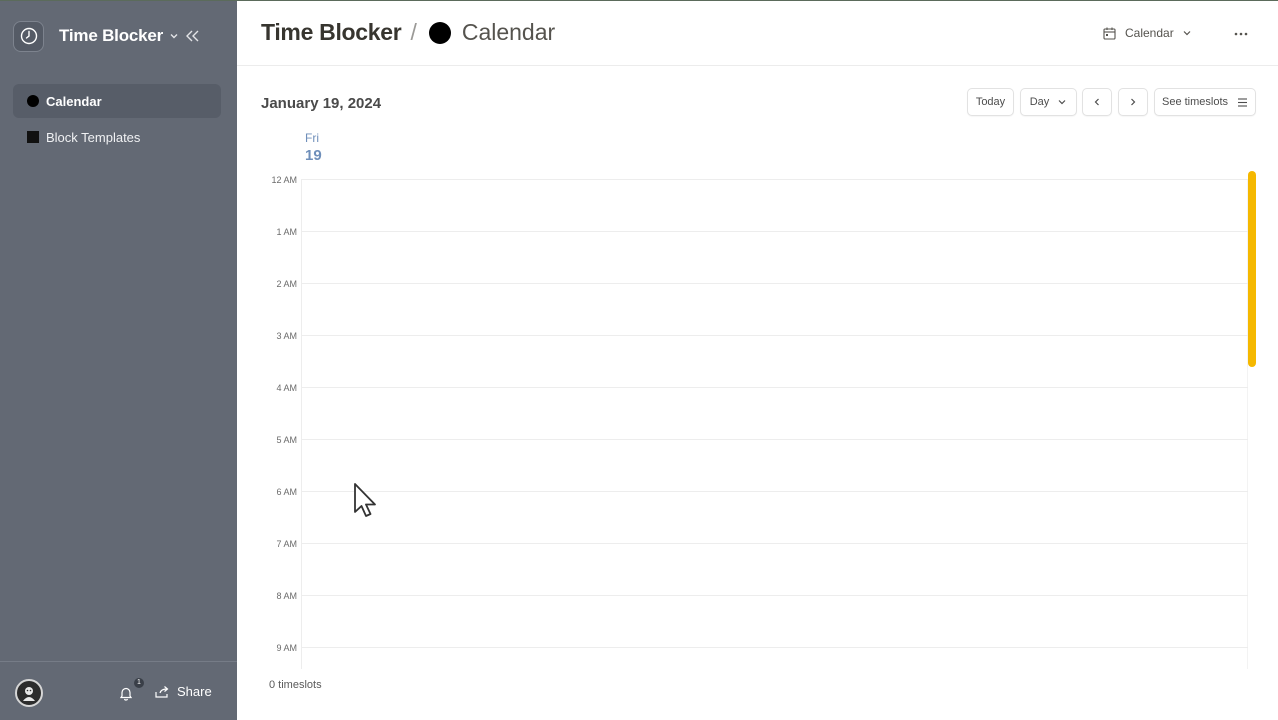 This screenshot has height=720, width=1278. Describe the element at coordinates (286, 648) in the screenshot. I see `hour-label: 9 AM` at that location.